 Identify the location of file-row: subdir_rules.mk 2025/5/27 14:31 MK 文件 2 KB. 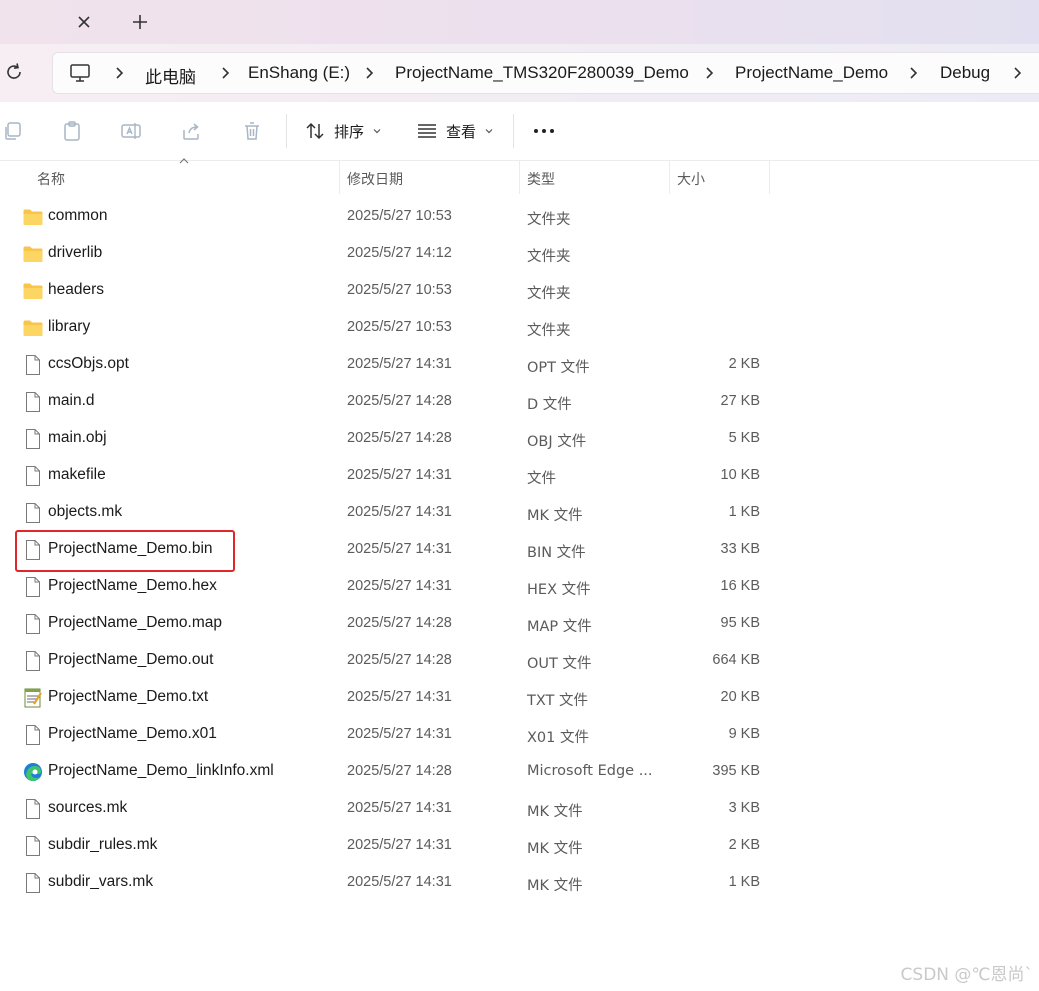
(519, 845).